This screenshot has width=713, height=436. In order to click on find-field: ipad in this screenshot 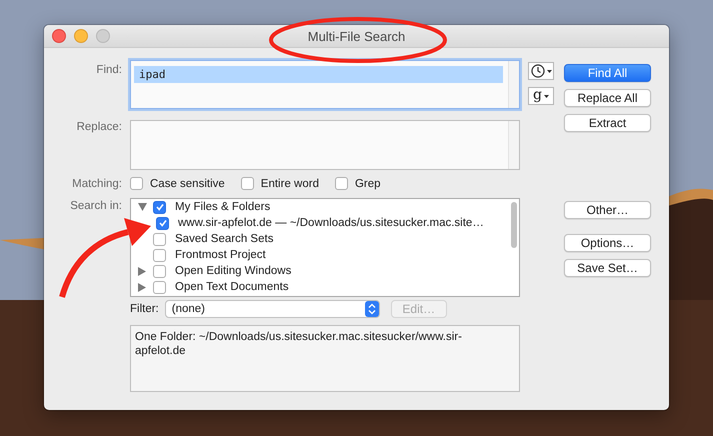, I will do `click(325, 84)`.